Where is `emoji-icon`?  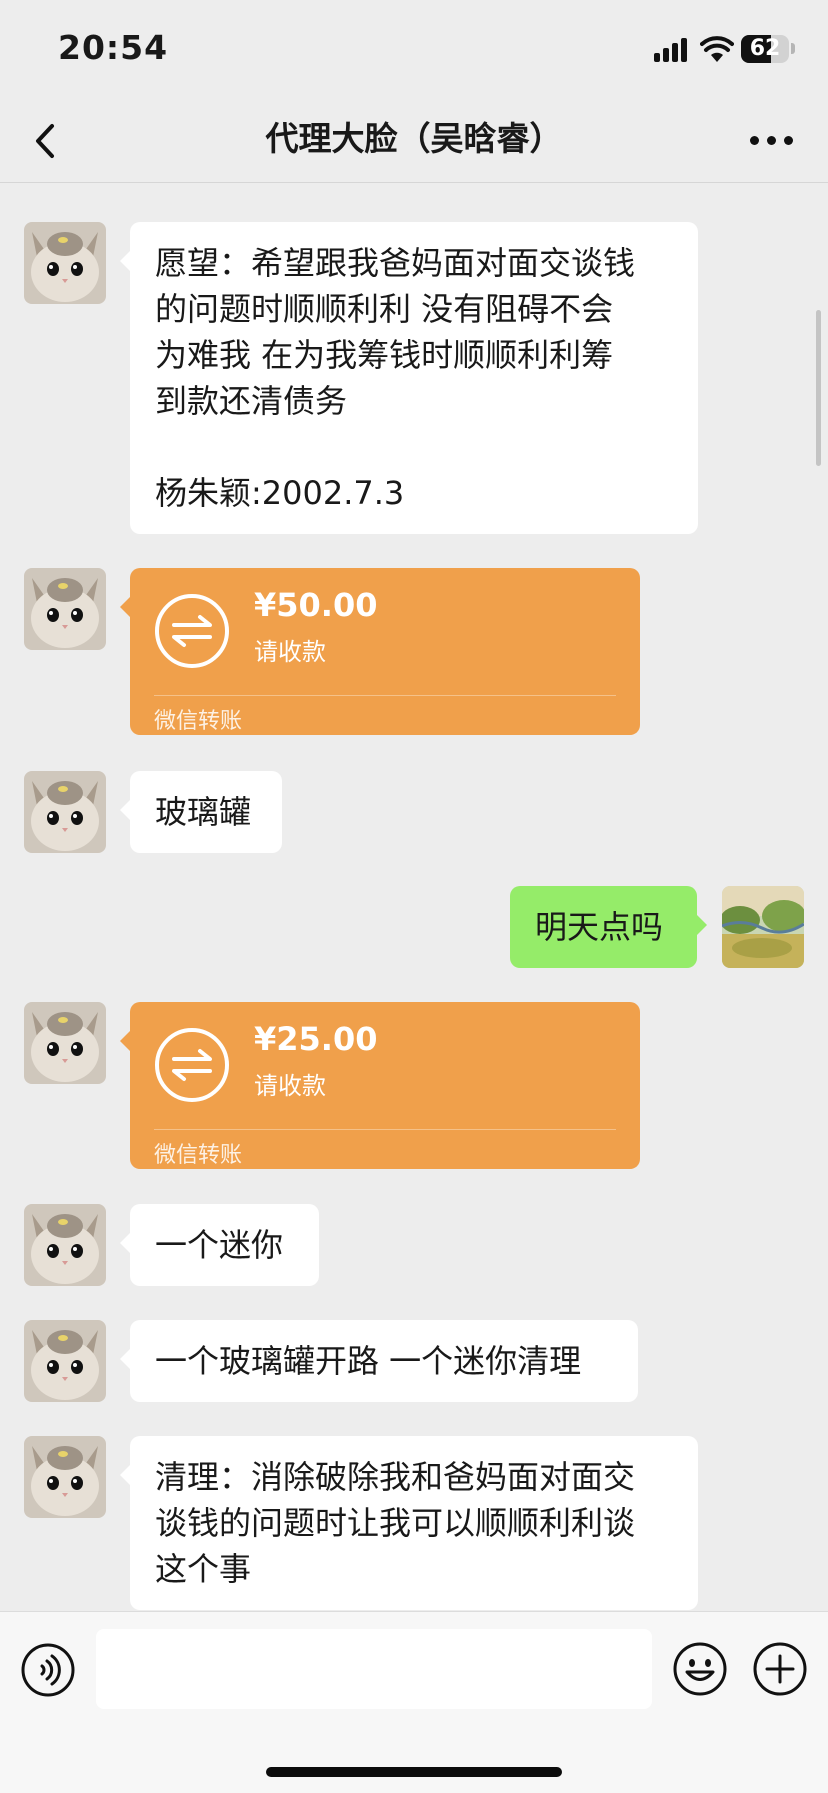 emoji-icon is located at coordinates (700, 1669).